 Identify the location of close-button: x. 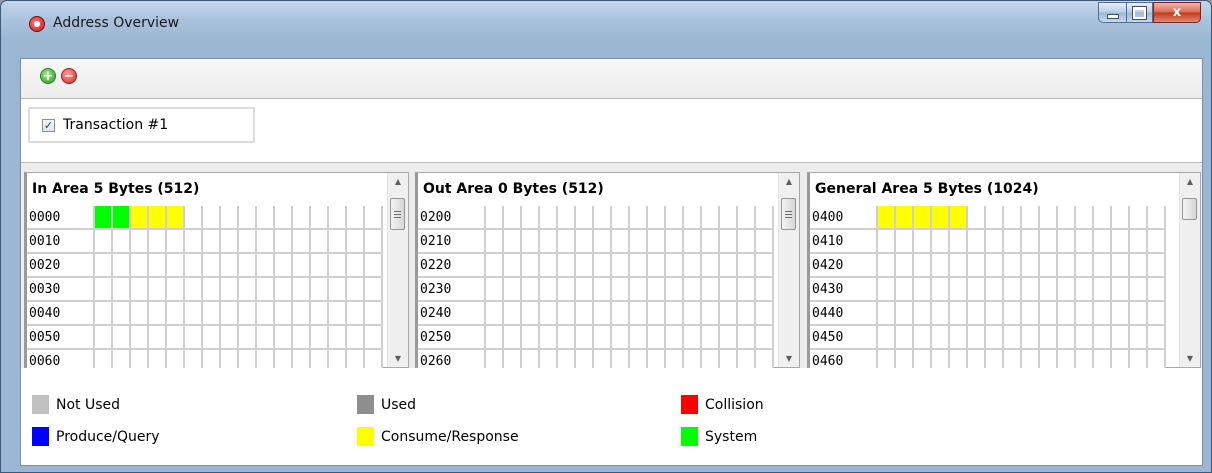
(1177, 12).